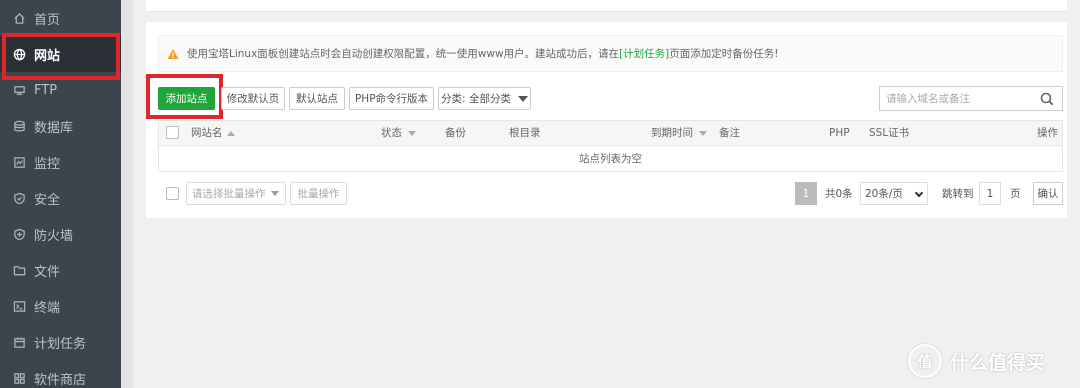 This screenshot has height=388, width=1080. I want to click on column-expire-date: 到期时间, so click(679, 133).